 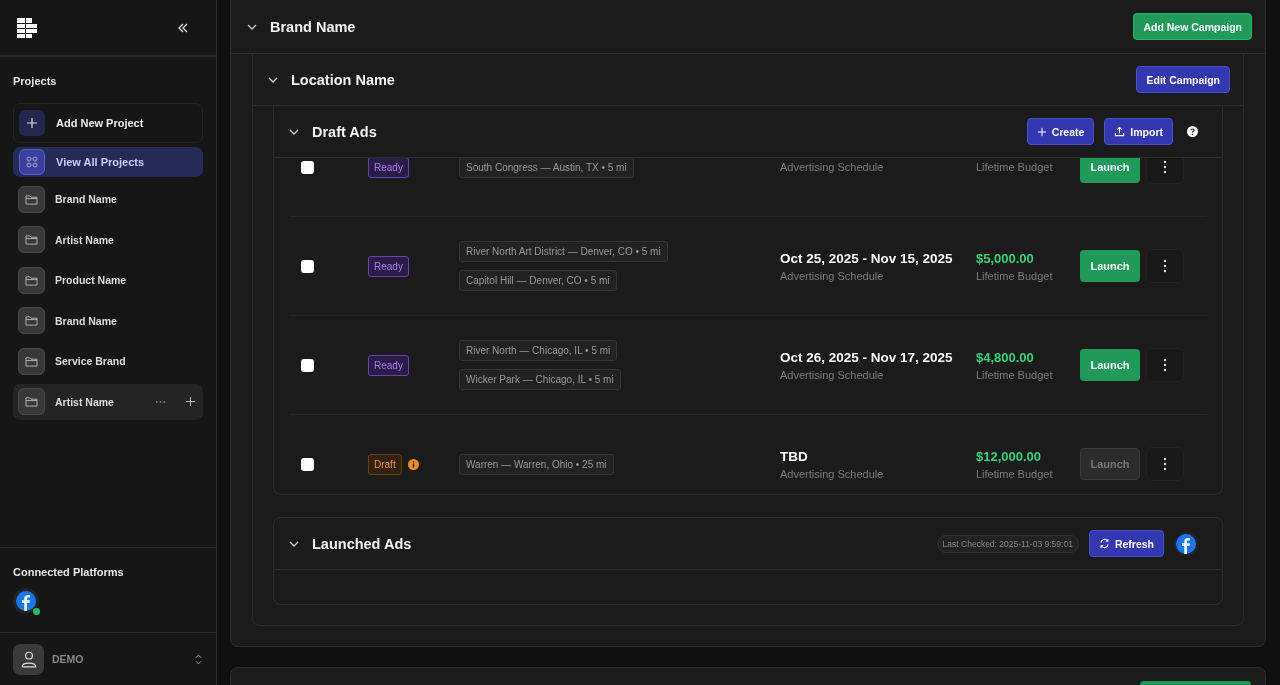 What do you see at coordinates (1183, 79) in the screenshot?
I see `edit-campaign-button: Edit Campaign` at bounding box center [1183, 79].